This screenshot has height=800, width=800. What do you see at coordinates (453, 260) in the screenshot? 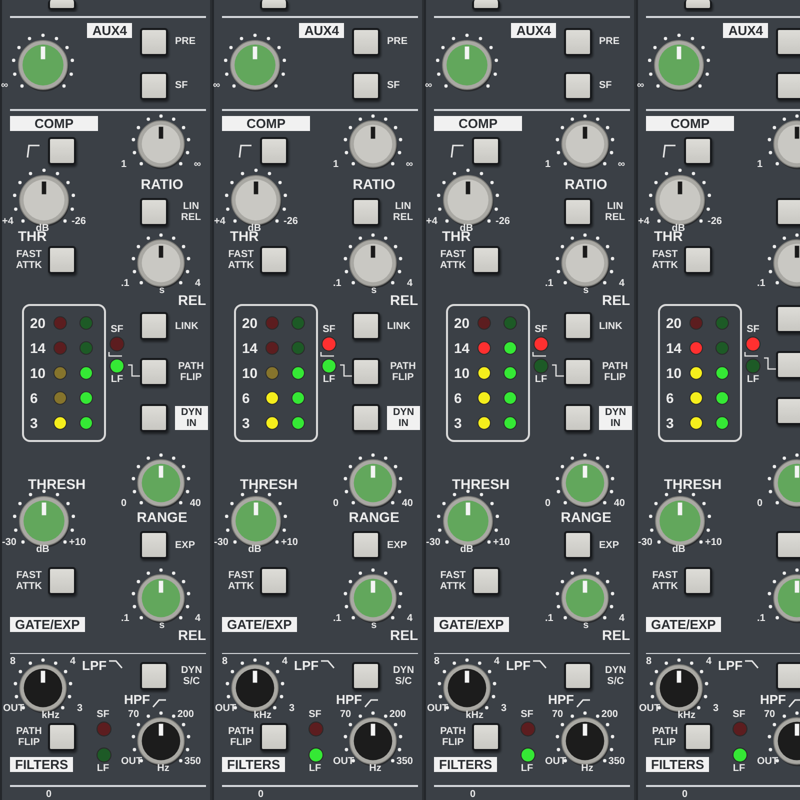
I see `button-label: FAST ATTK` at bounding box center [453, 260].